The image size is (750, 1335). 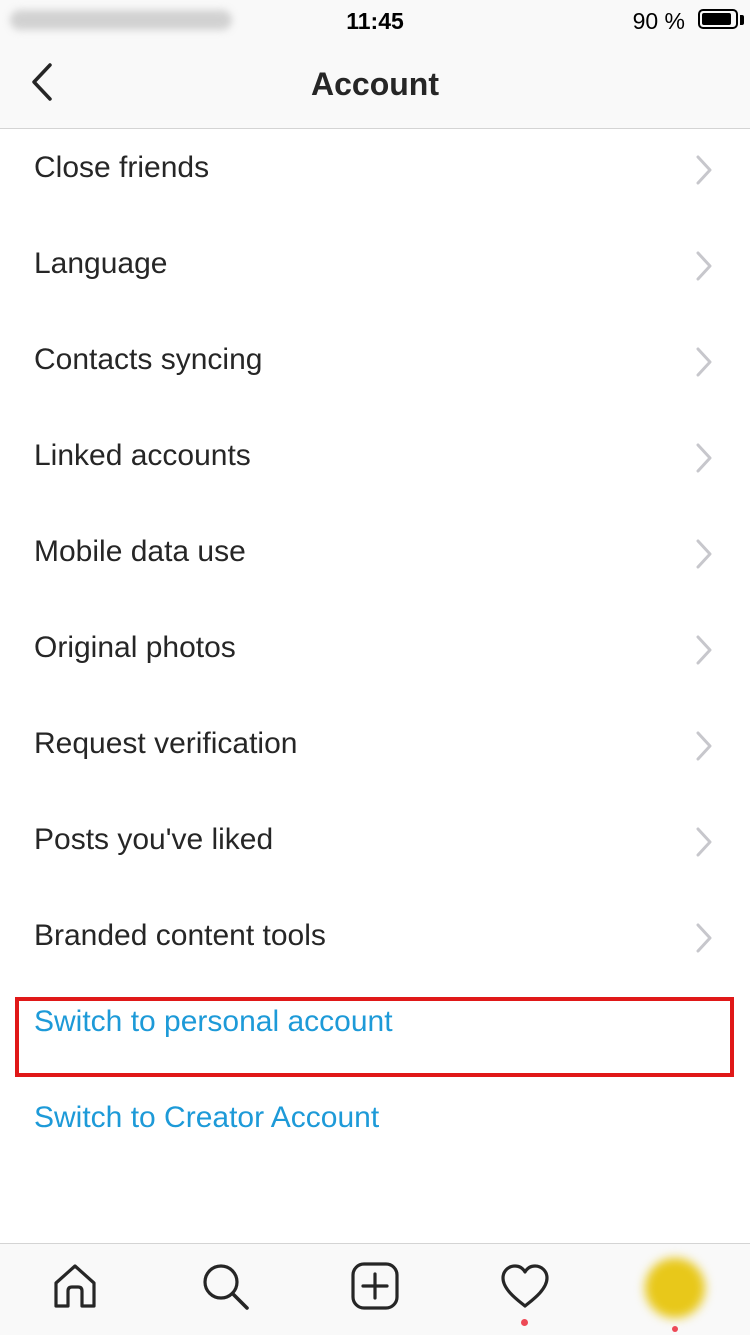 I want to click on tab-new-post, so click(x=375, y=1286).